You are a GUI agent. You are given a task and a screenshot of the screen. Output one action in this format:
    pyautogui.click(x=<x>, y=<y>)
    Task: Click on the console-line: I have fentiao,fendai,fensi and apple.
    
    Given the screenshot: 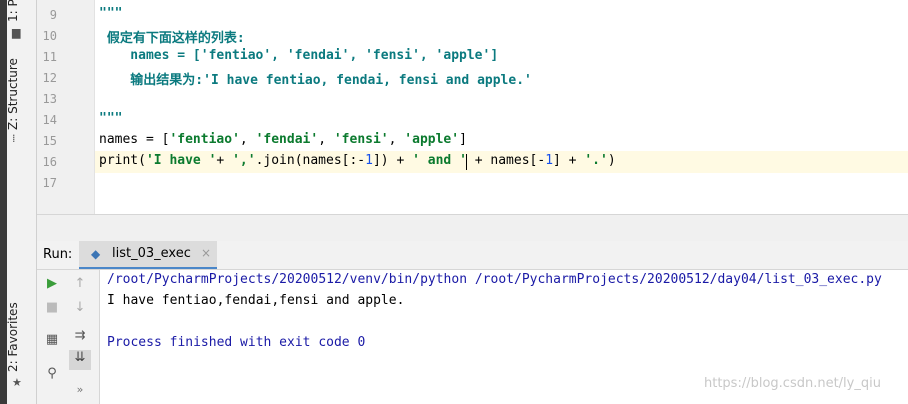 What is the action you would take?
    pyautogui.click(x=256, y=300)
    